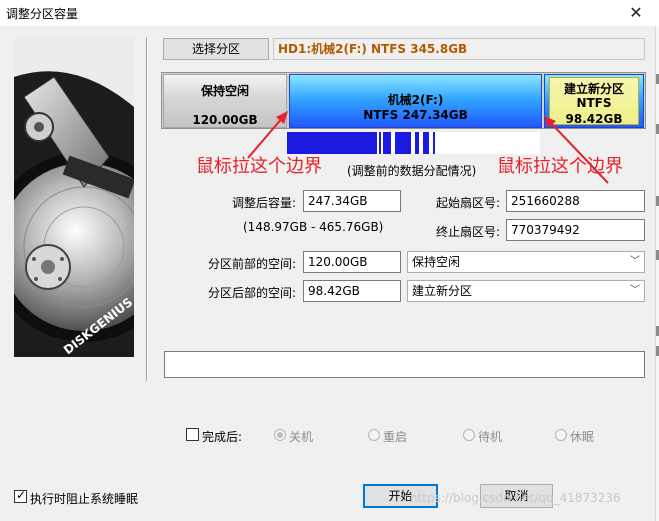 Image resolution: width=659 pixels, height=521 pixels. Describe the element at coordinates (575, 230) in the screenshot. I see `end-sector-input: 770379492` at that location.